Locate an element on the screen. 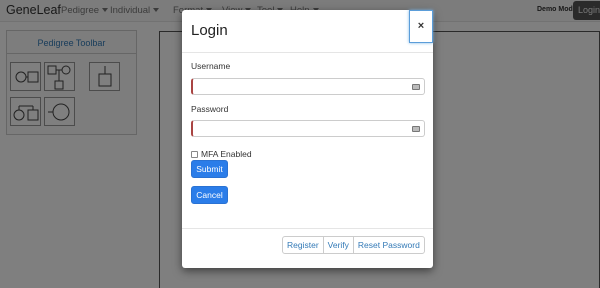 The image size is (600, 288). footer-button-group: Register Verify Reset Password is located at coordinates (353, 245).